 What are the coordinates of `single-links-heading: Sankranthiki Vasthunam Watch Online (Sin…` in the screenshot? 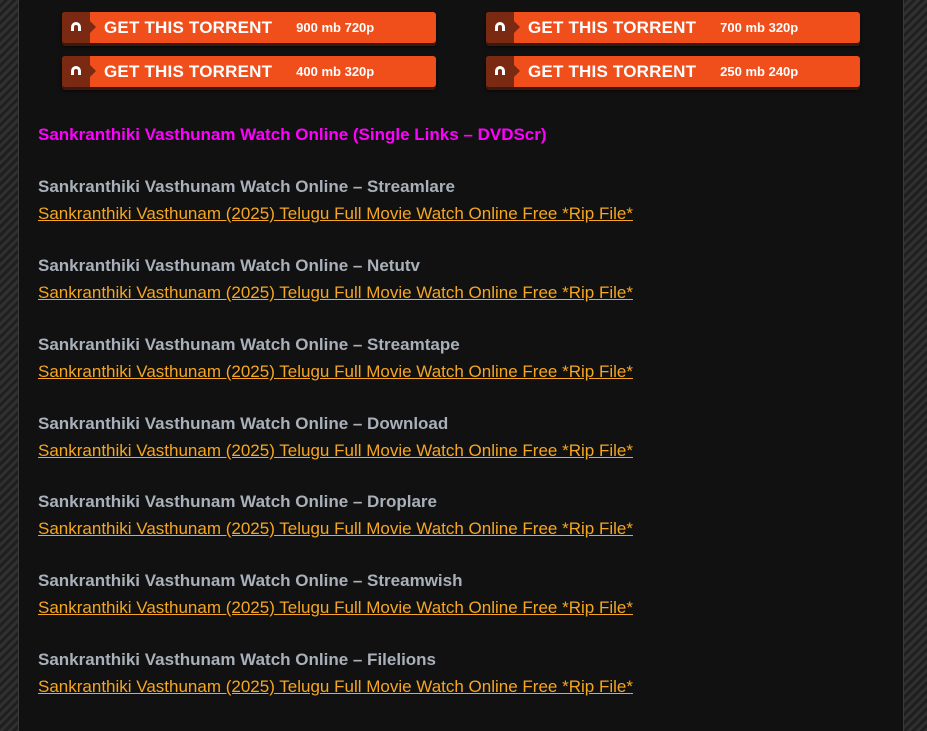 It's located at (292, 134).